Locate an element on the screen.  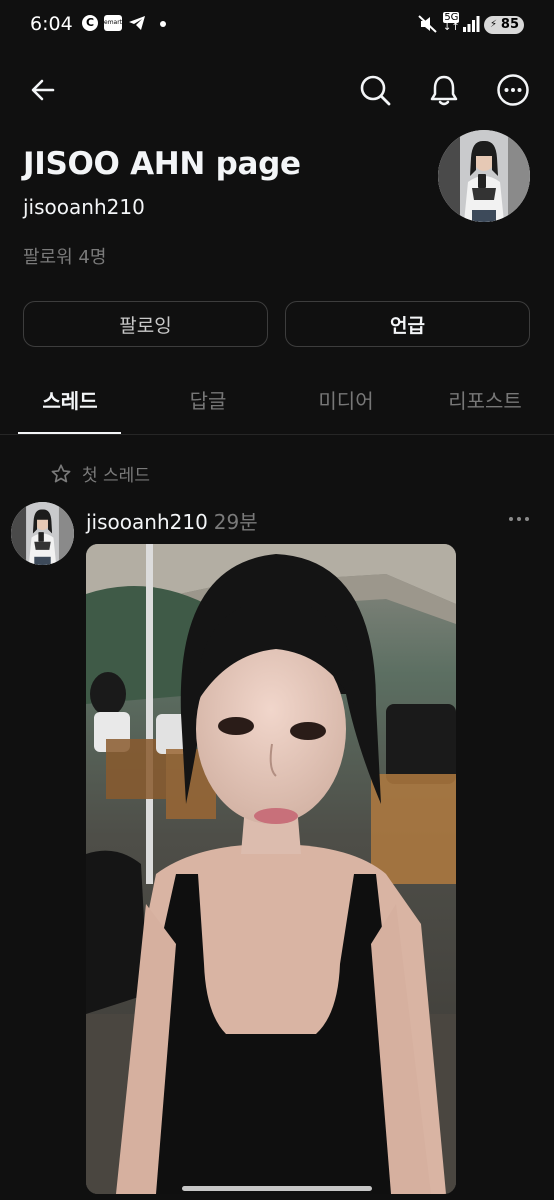
profile-name: JISOO AHN page is located at coordinates (162, 164).